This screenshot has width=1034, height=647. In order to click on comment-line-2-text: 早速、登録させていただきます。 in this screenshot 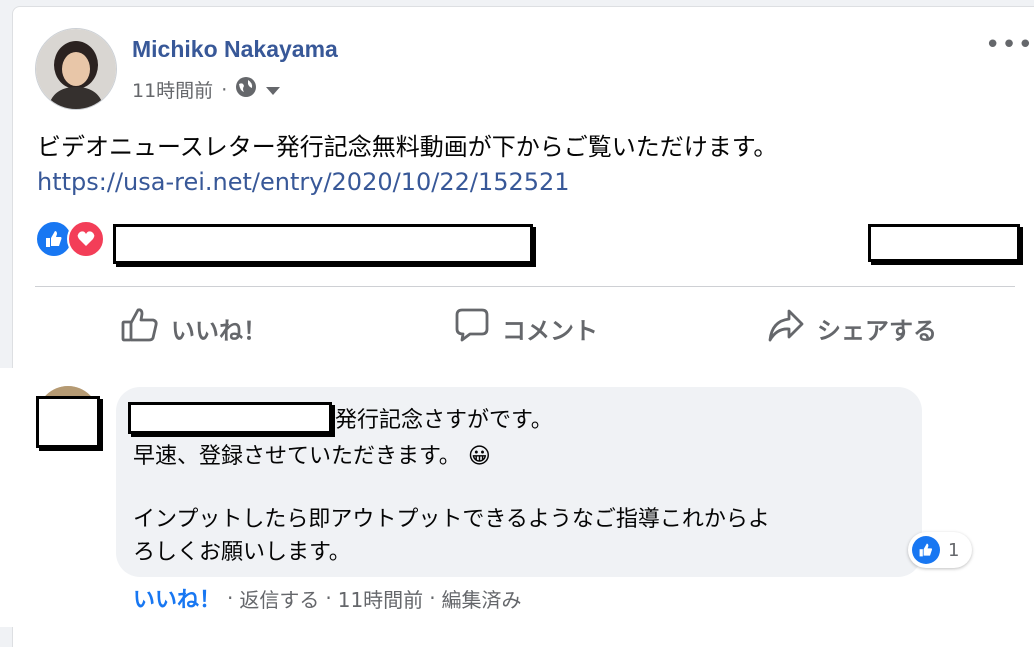, I will do `click(297, 456)`.